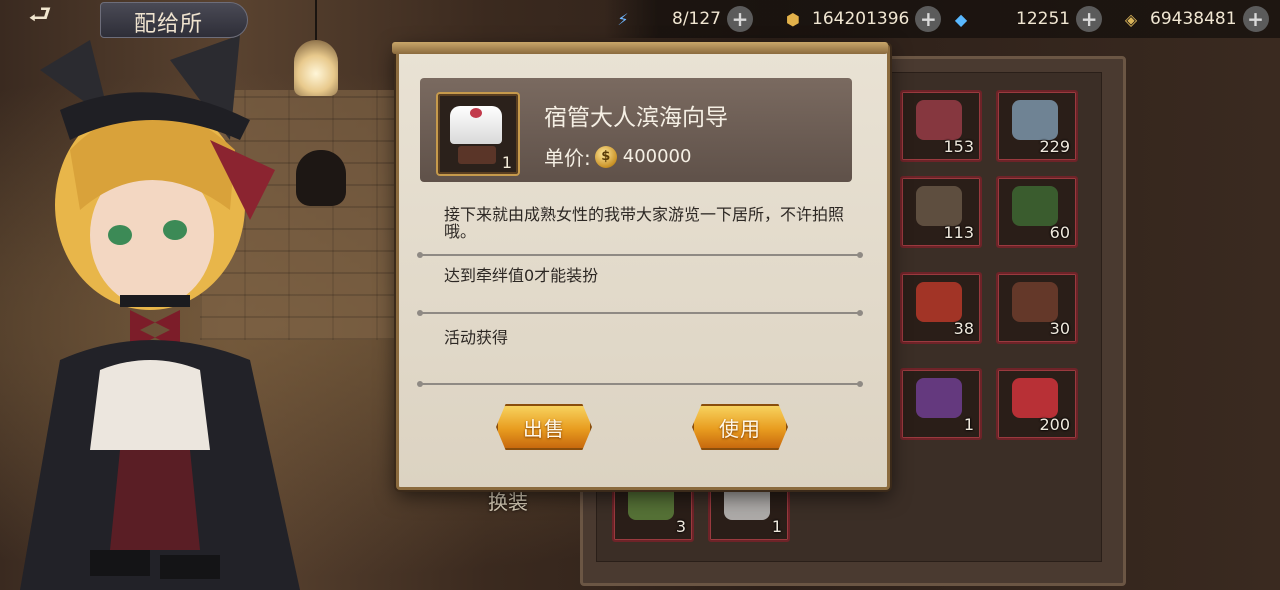 Image resolution: width=1280 pixels, height=590 pixels. Describe the element at coordinates (939, 206) in the screenshot. I see `treasure-chest-icon` at that location.